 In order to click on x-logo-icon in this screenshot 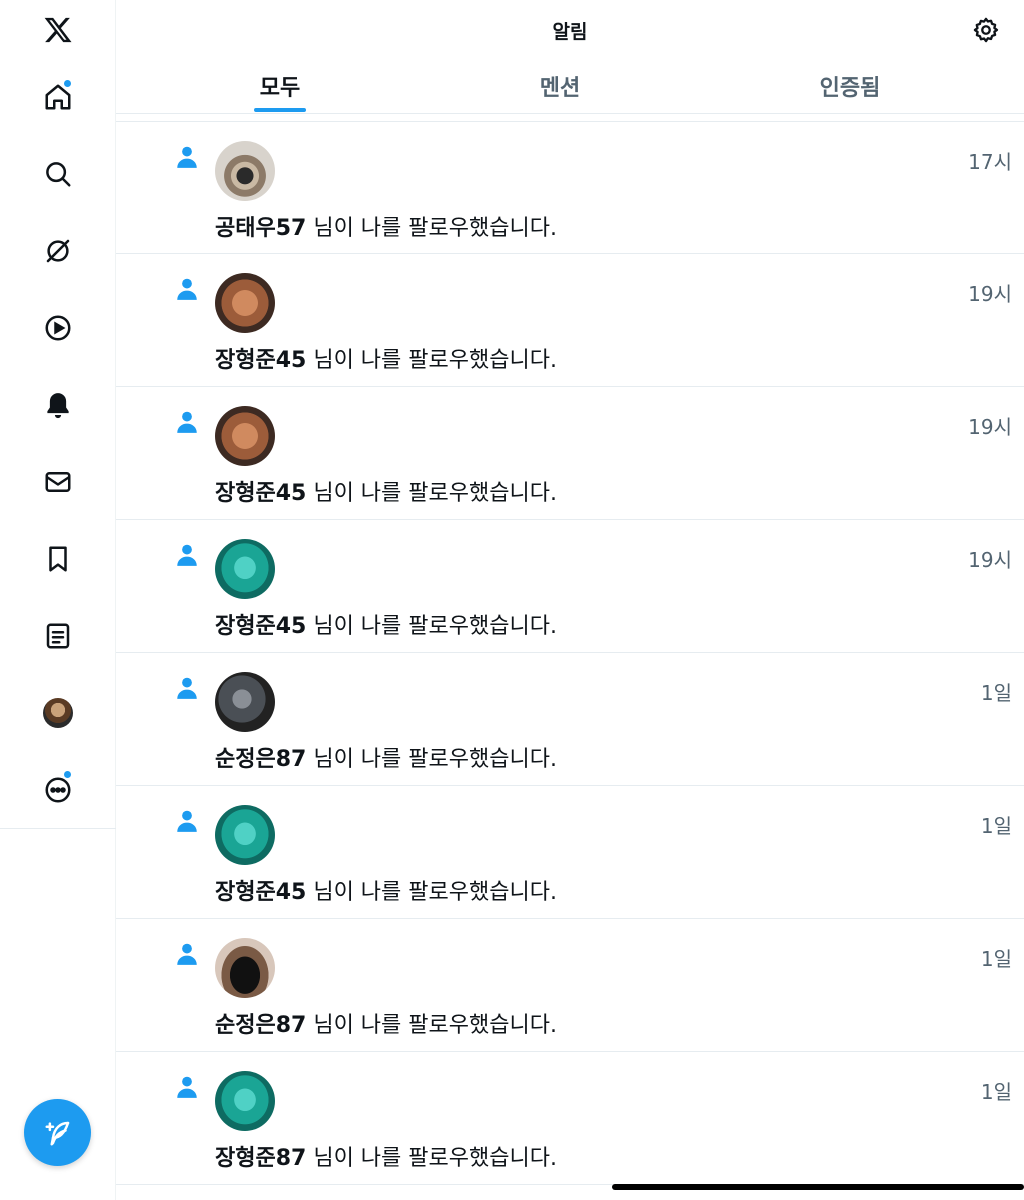, I will do `click(58, 30)`.